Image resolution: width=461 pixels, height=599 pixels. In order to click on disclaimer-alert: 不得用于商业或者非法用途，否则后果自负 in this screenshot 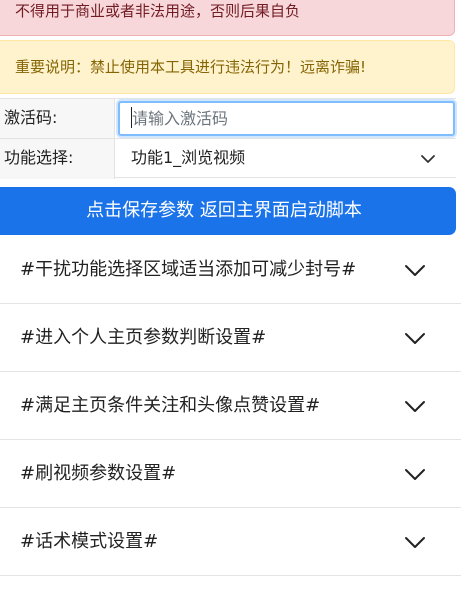, I will do `click(227, 18)`.